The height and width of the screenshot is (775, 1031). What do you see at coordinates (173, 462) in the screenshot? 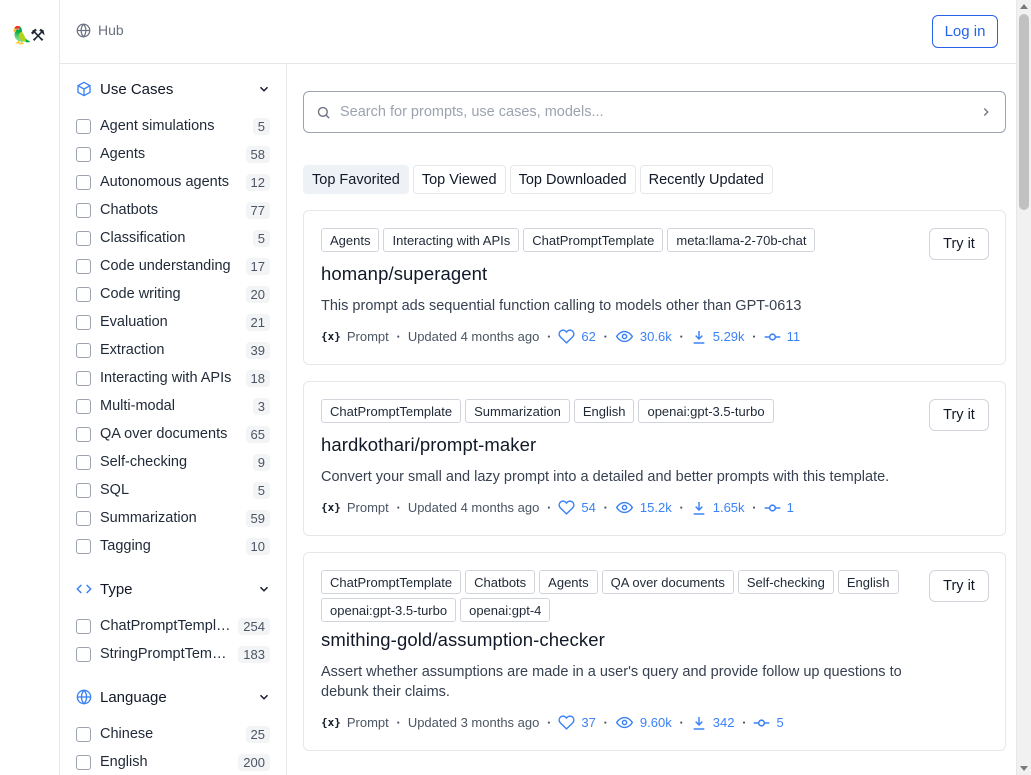
I see `filter-option: Self-checking 9` at bounding box center [173, 462].